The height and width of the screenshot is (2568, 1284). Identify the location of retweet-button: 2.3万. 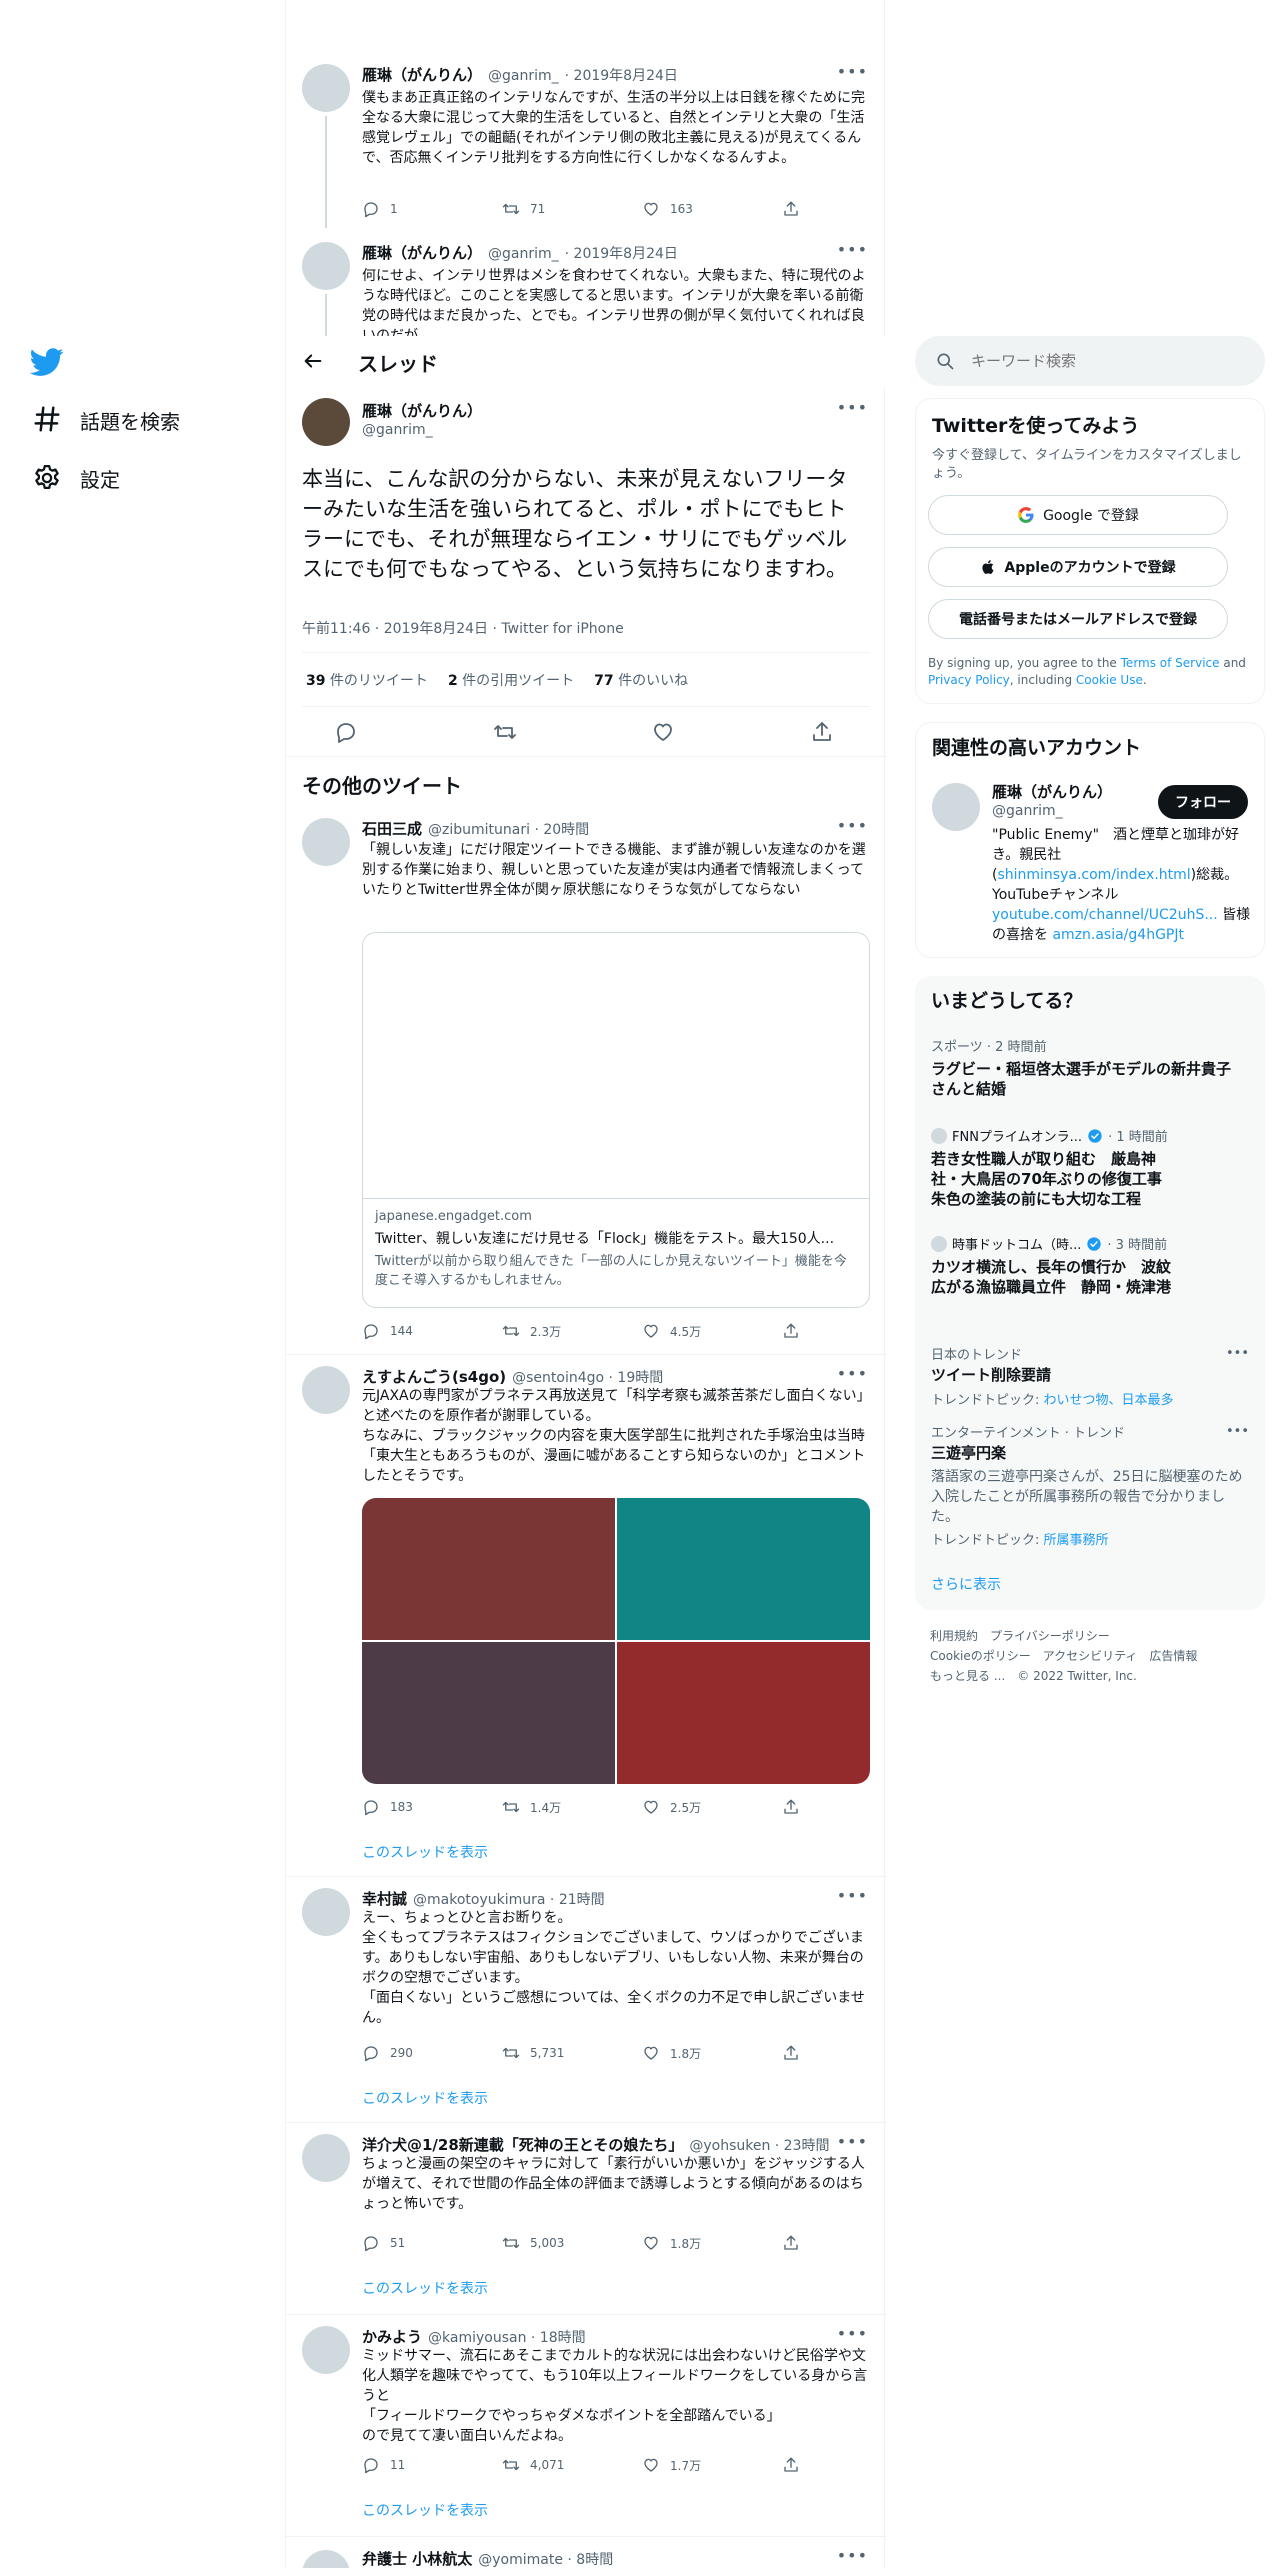
(557, 1331).